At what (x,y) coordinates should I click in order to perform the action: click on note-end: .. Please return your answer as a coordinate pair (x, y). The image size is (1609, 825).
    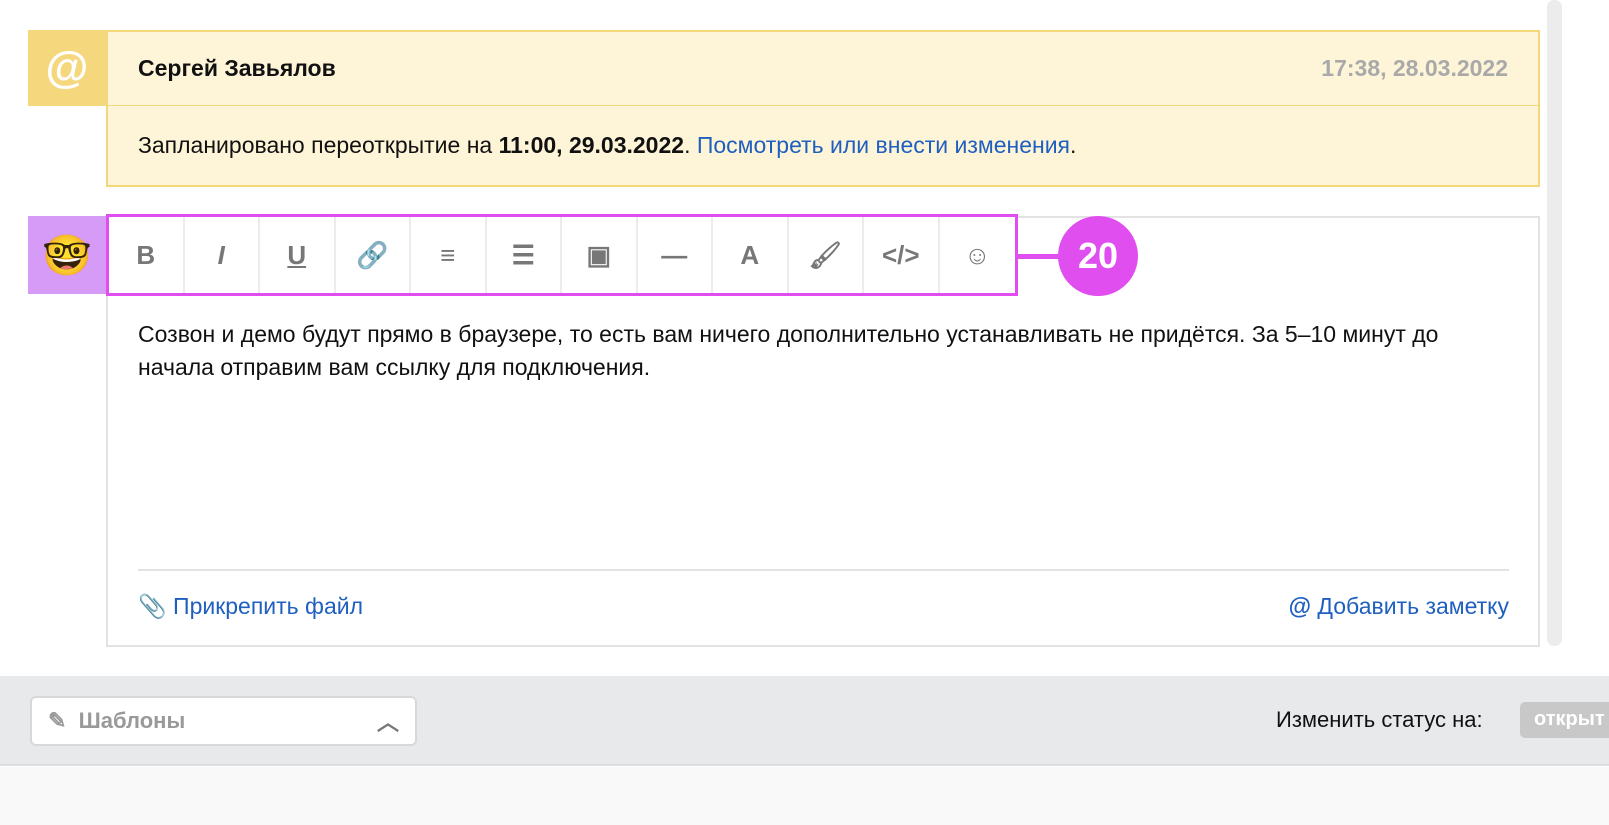
    Looking at the image, I should click on (1073, 145).